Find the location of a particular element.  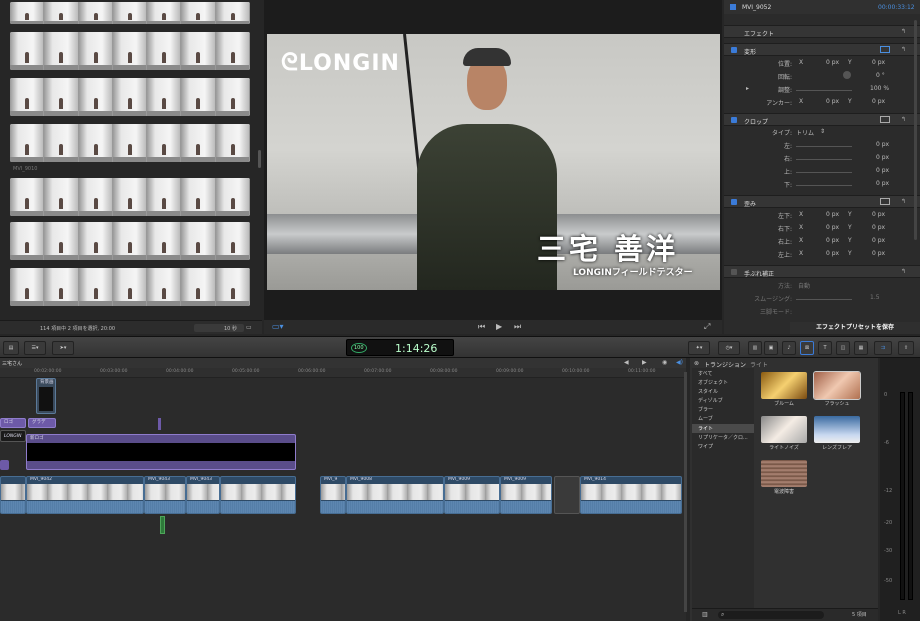

transitions-browser-icon: ⊠ is located at coordinates (807, 348).